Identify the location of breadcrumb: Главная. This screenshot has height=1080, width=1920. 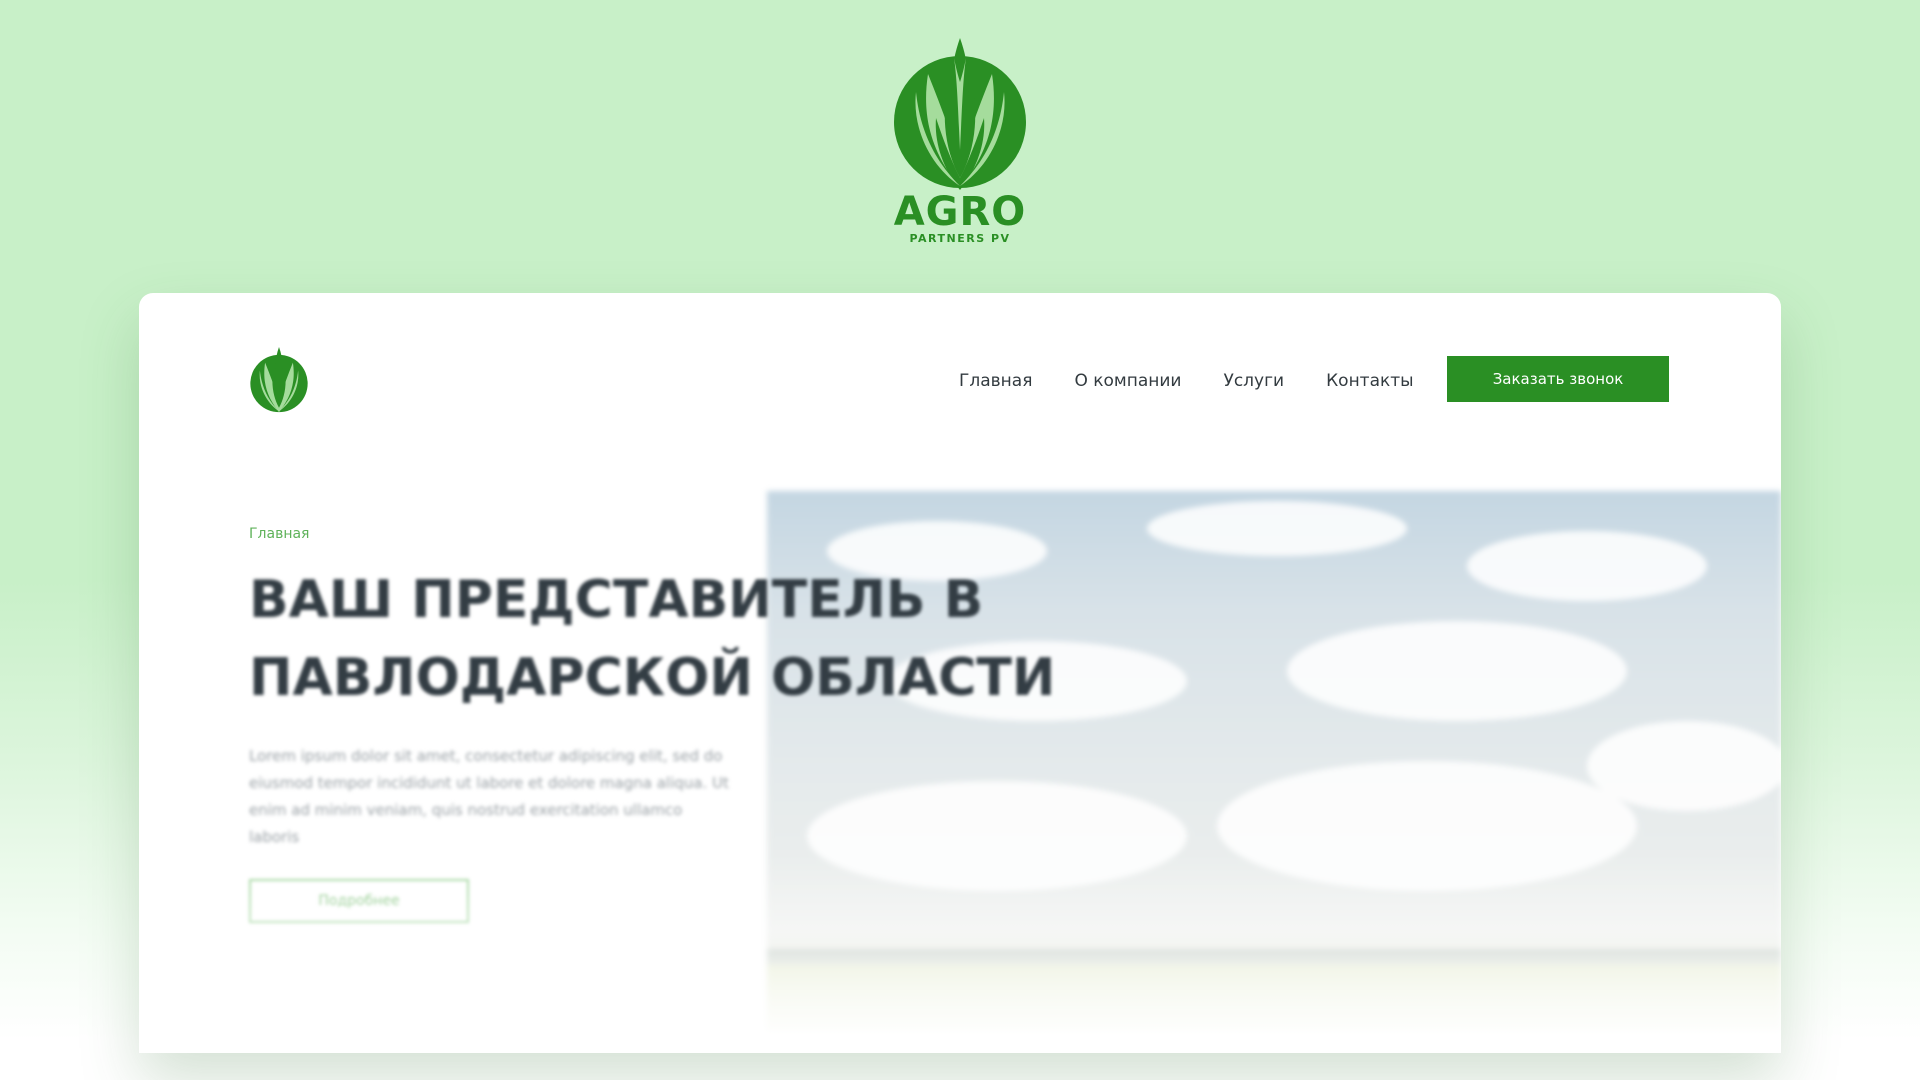
(279, 534).